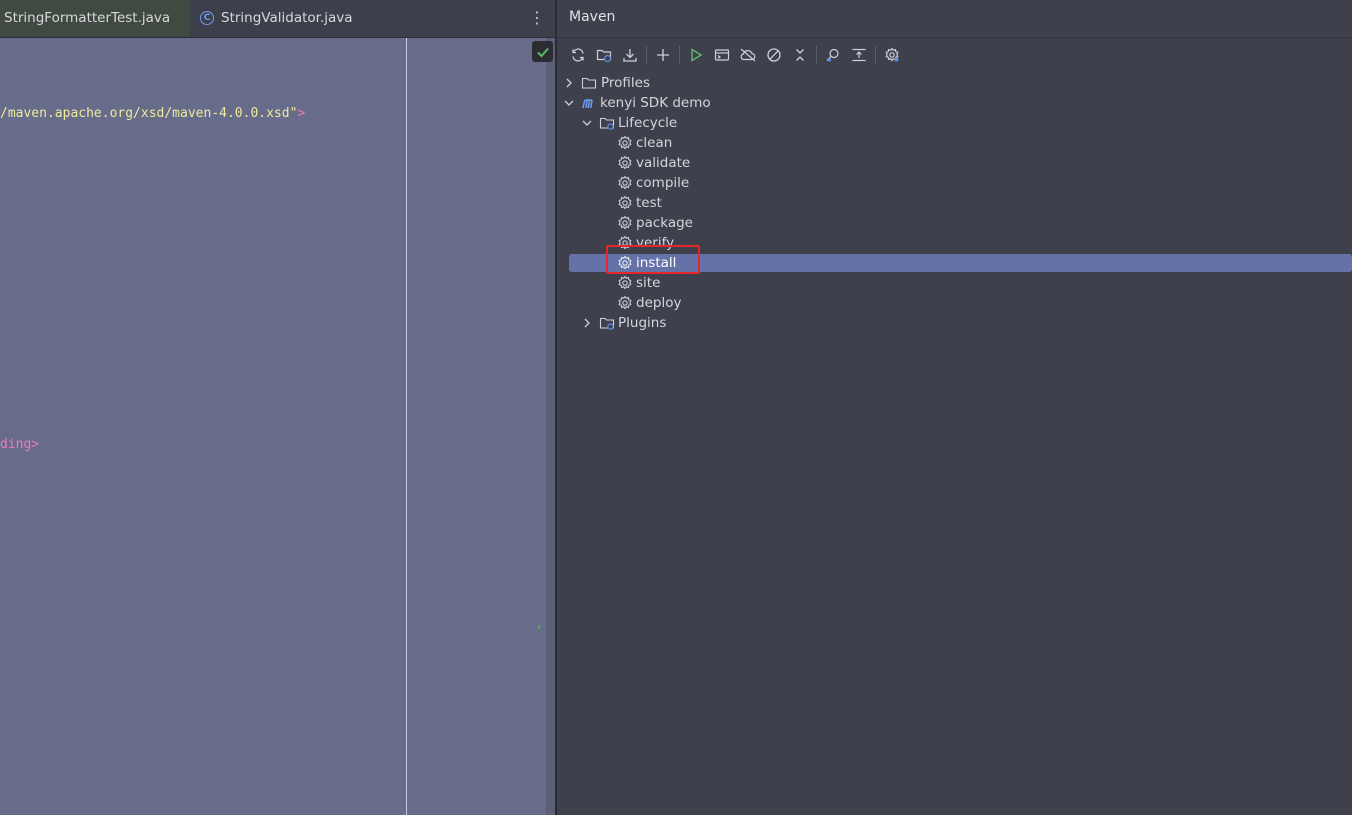 The image size is (1352, 815). What do you see at coordinates (892, 55) in the screenshot?
I see `settings-icon` at bounding box center [892, 55].